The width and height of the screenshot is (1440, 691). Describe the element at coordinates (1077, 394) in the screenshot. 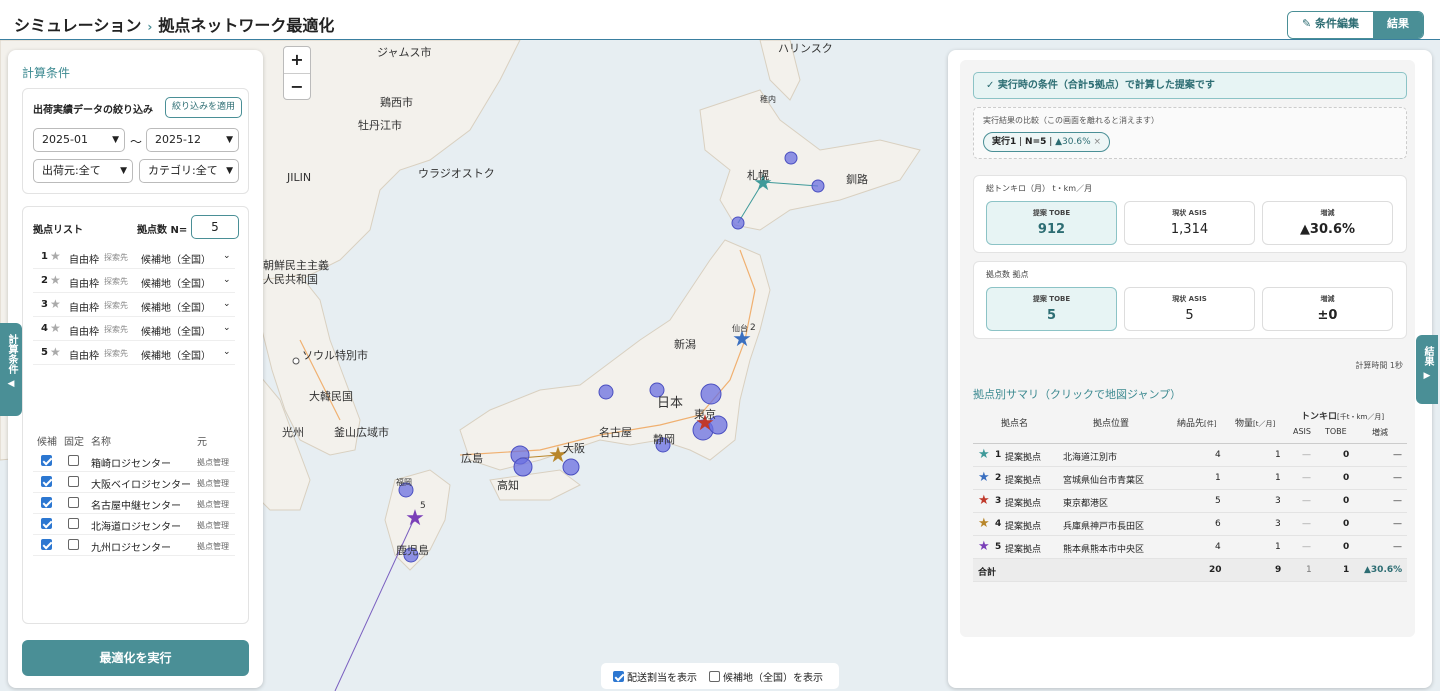

I see `summary-title: 拠点別サマリ（クリックで地図ジャンプ）` at that location.